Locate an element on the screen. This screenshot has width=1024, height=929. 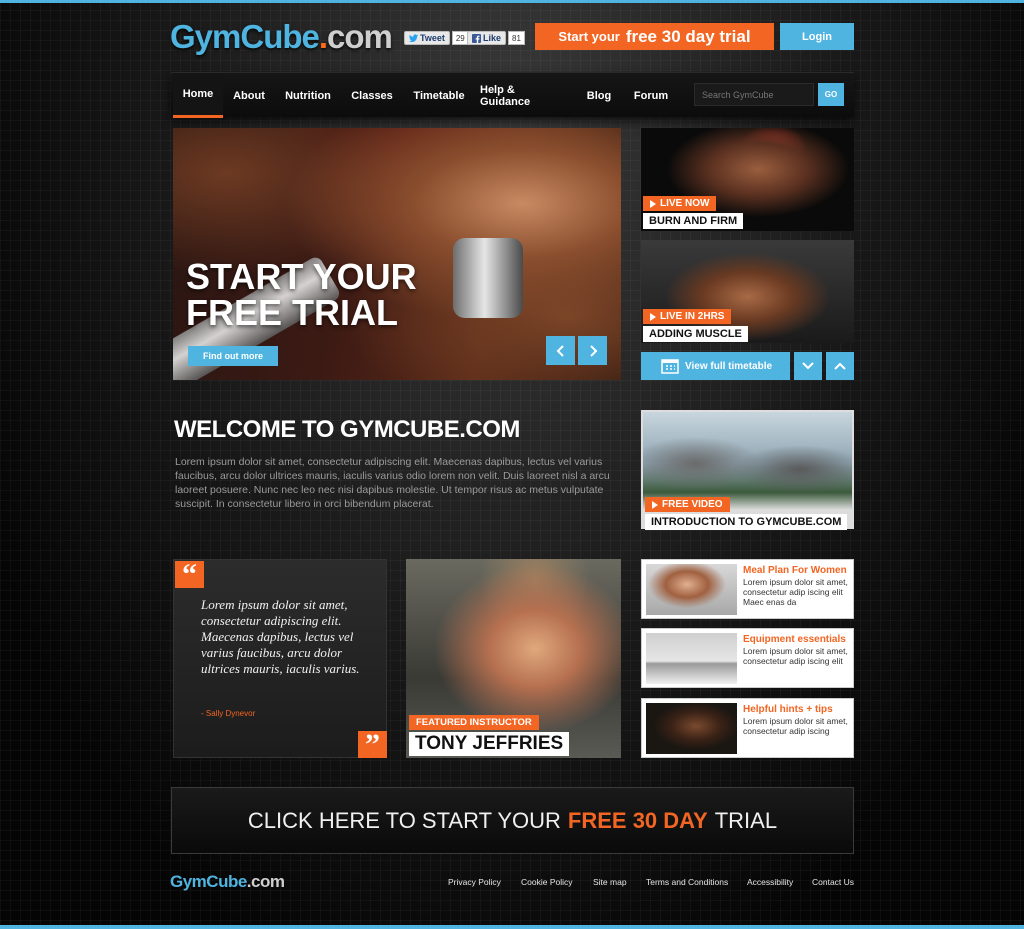
footer-link-accessibility: Accessibility is located at coordinates (770, 882).